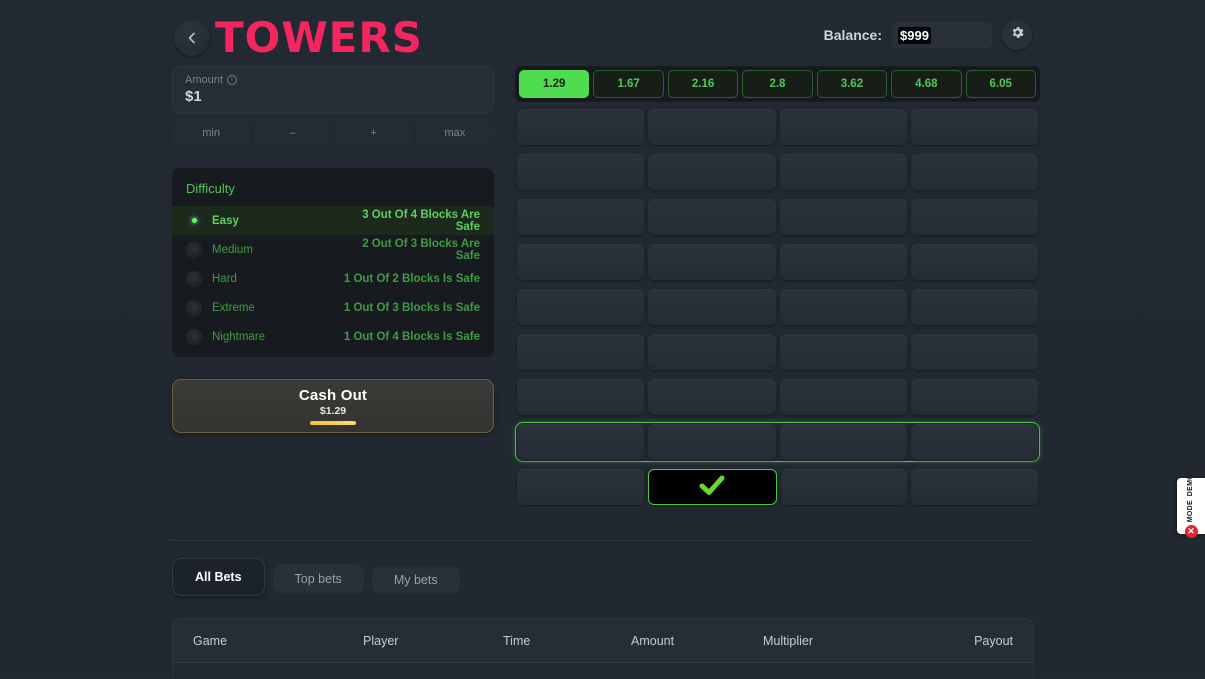 This screenshot has height=679, width=1205. What do you see at coordinates (225, 220) in the screenshot?
I see `difficulty-option-label: Easy` at bounding box center [225, 220].